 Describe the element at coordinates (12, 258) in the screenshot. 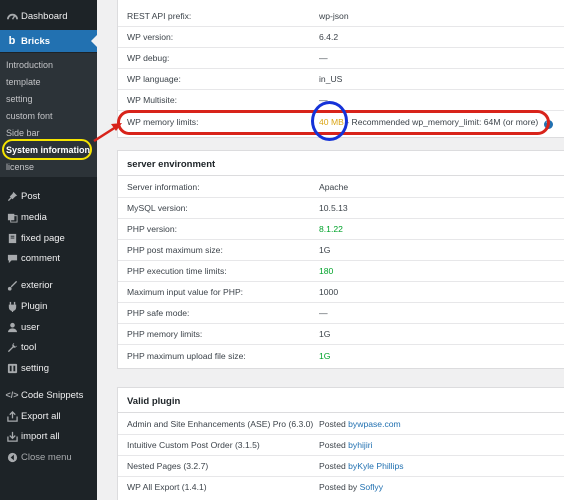

I see `comment-icon` at that location.